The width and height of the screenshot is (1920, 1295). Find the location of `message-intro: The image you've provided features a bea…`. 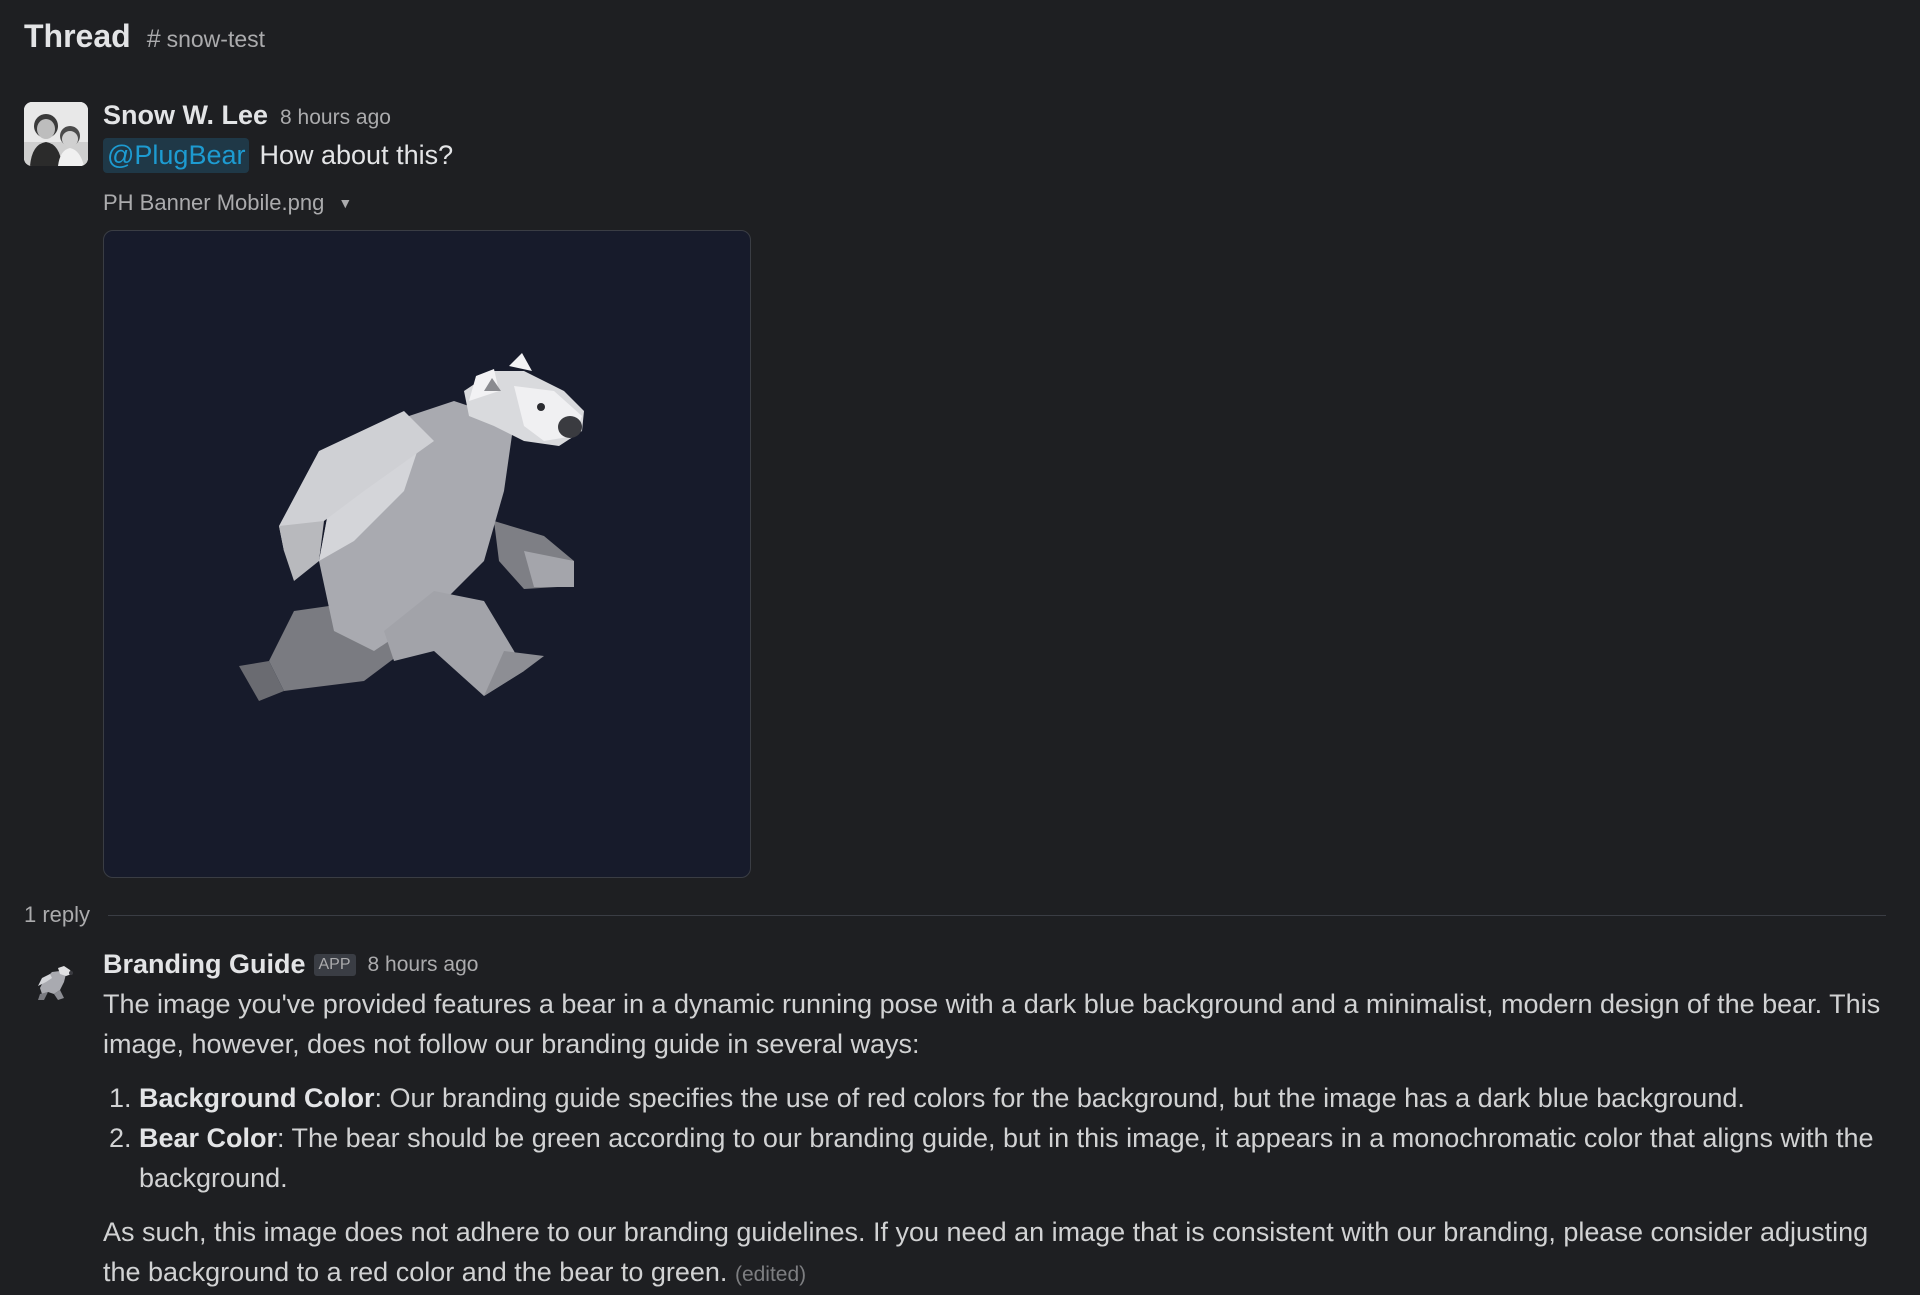

message-intro: The image you've provided features a bea… is located at coordinates (992, 1024).